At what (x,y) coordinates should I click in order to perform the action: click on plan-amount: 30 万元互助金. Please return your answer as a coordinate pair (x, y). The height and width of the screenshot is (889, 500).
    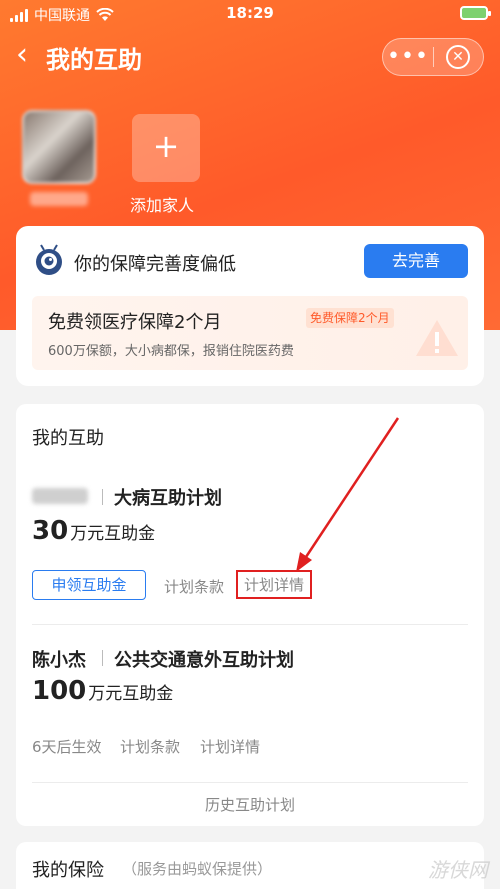
    Looking at the image, I should click on (93, 531).